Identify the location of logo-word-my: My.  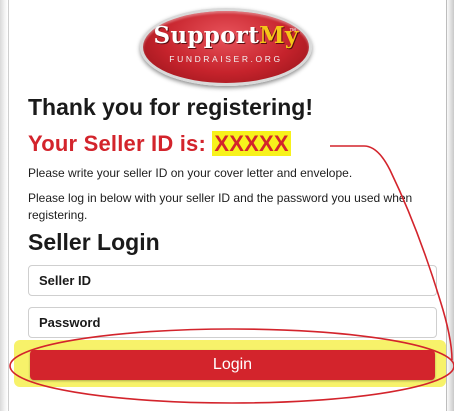
(279, 35).